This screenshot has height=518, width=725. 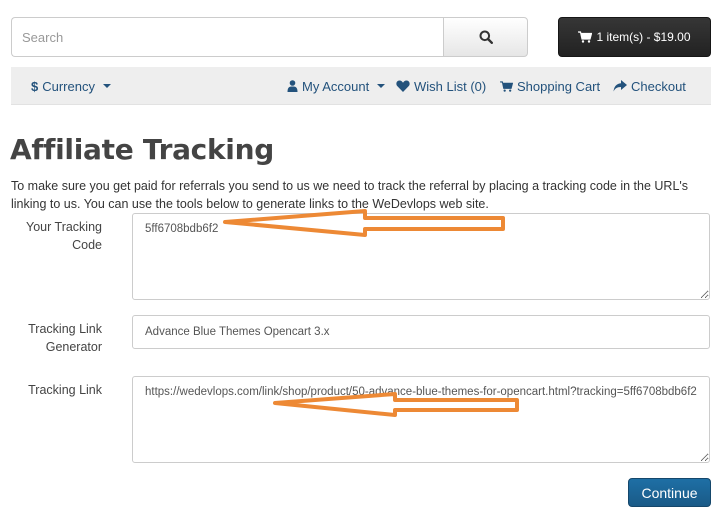 I want to click on continue-button: Continue, so click(x=669, y=492).